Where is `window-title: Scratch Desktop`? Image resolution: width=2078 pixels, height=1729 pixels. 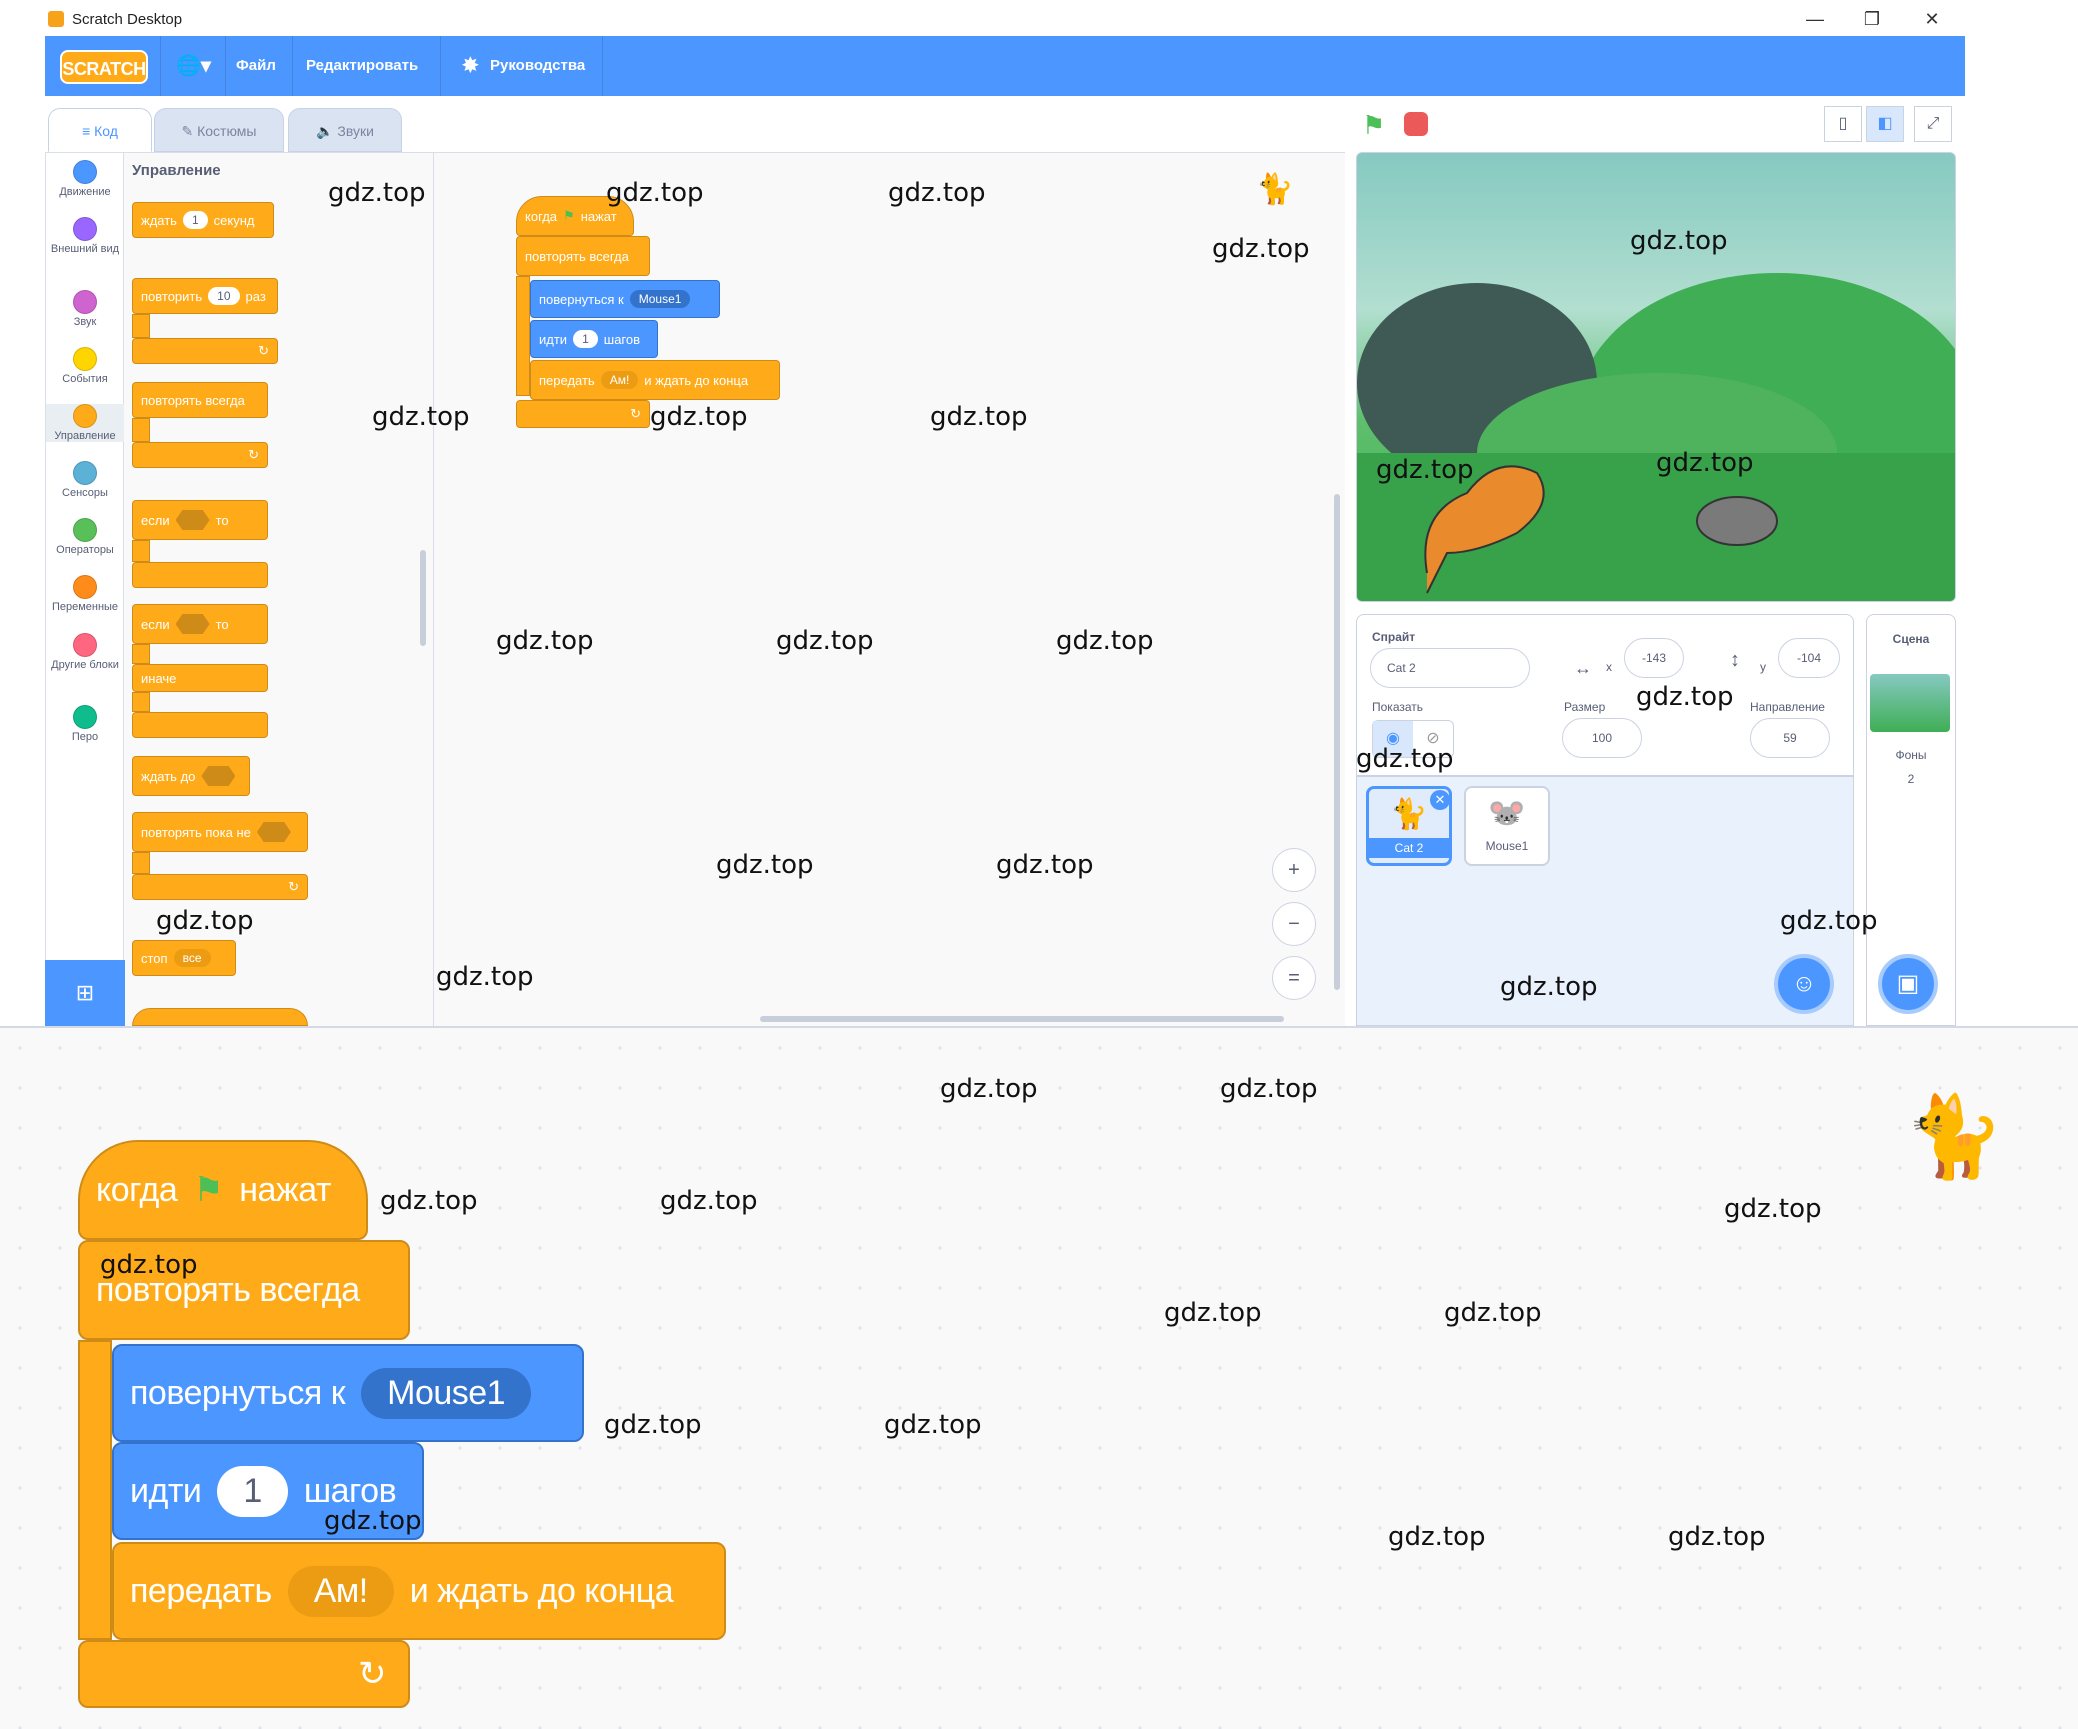 window-title: Scratch Desktop is located at coordinates (127, 19).